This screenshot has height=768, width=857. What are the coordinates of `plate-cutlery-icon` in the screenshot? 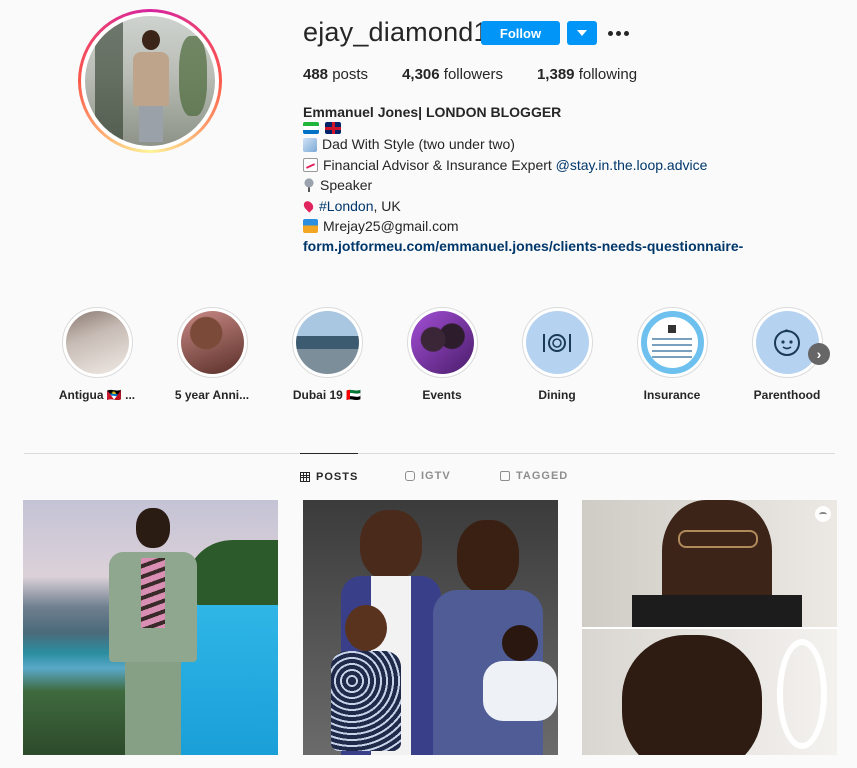 It's located at (557, 342).